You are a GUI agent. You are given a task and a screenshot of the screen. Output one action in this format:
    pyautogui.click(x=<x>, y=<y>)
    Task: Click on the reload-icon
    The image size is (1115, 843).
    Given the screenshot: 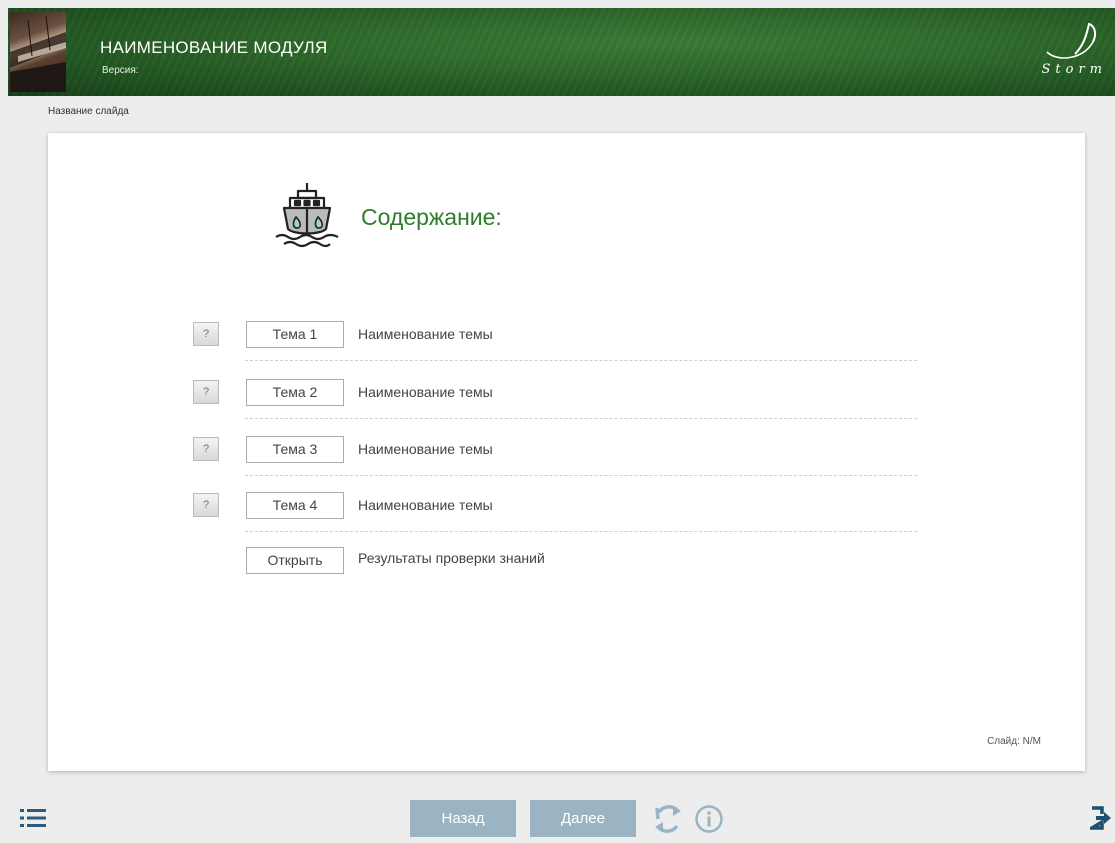 What is the action you would take?
    pyautogui.click(x=668, y=819)
    